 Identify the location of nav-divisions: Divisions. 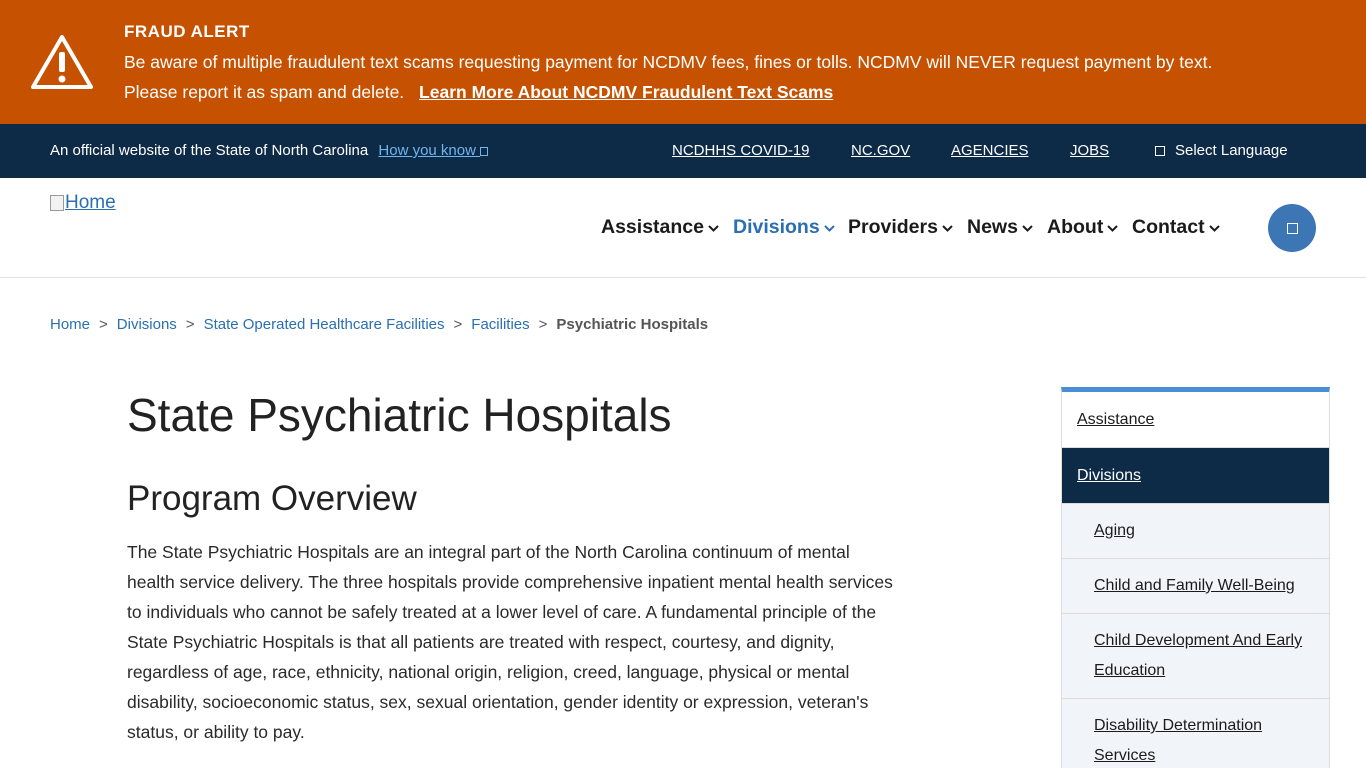
(784, 227).